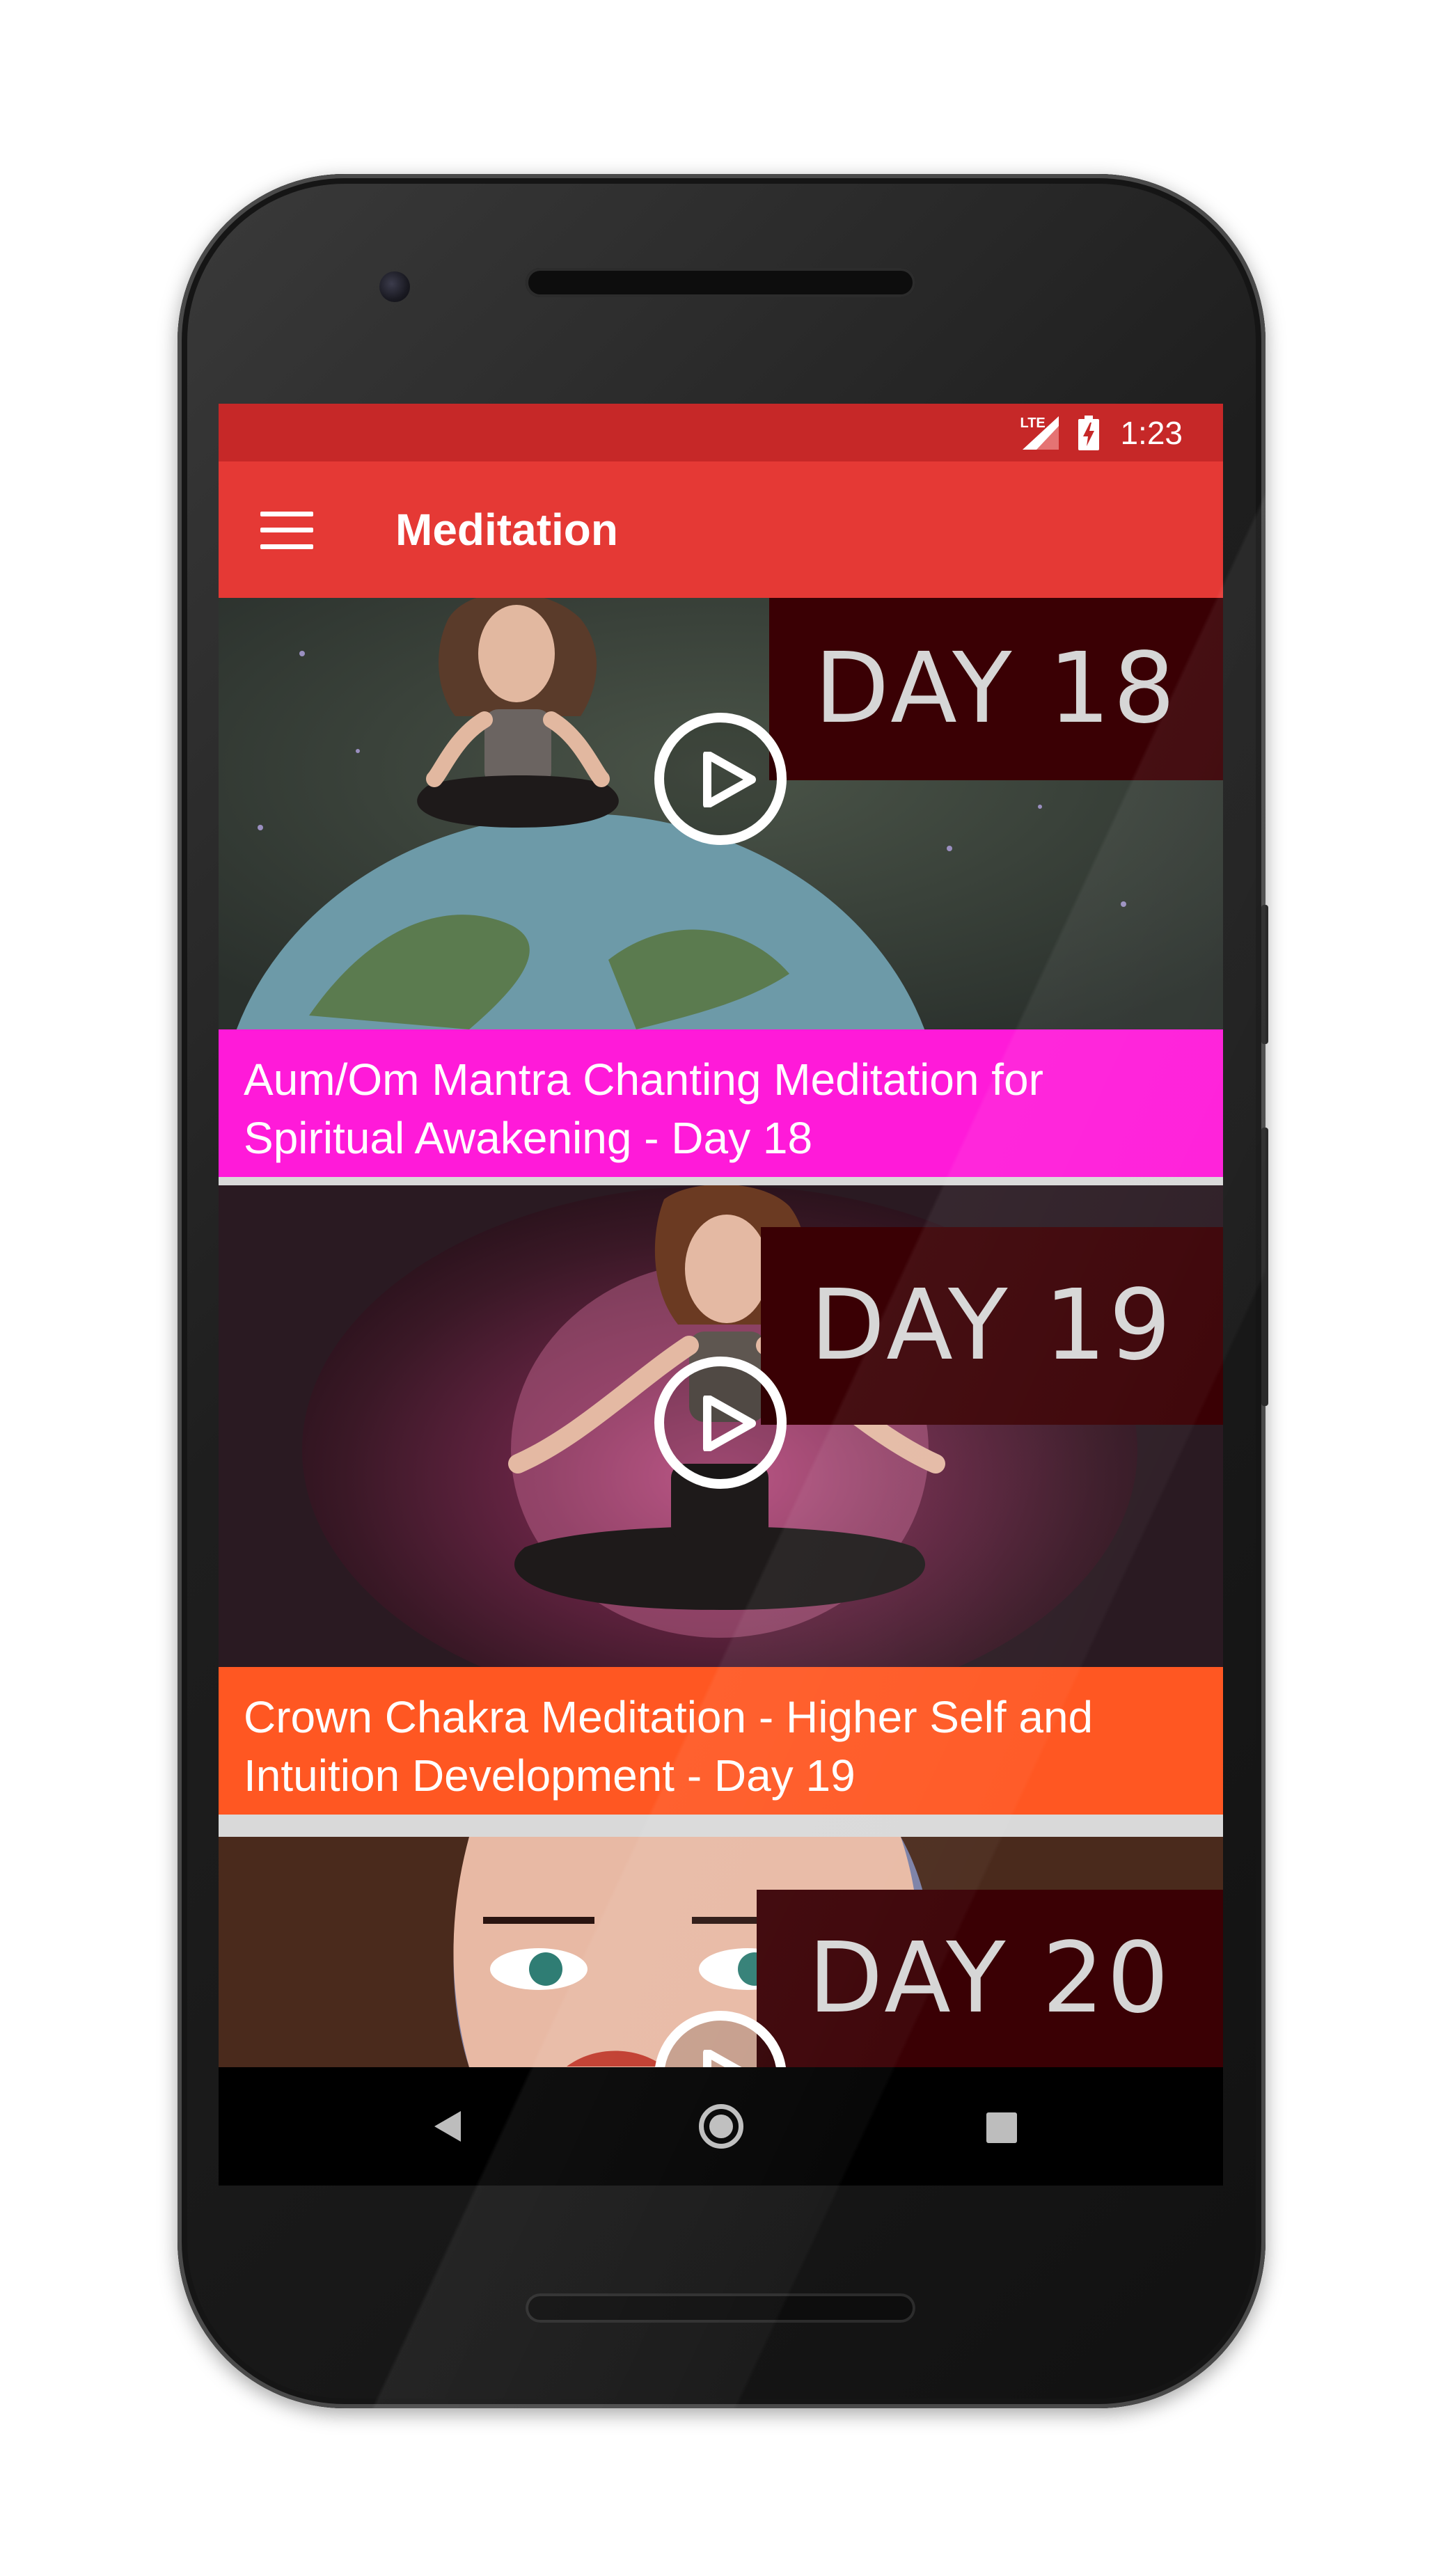  Describe the element at coordinates (721, 529) in the screenshot. I see `app-bar: Meditation` at that location.